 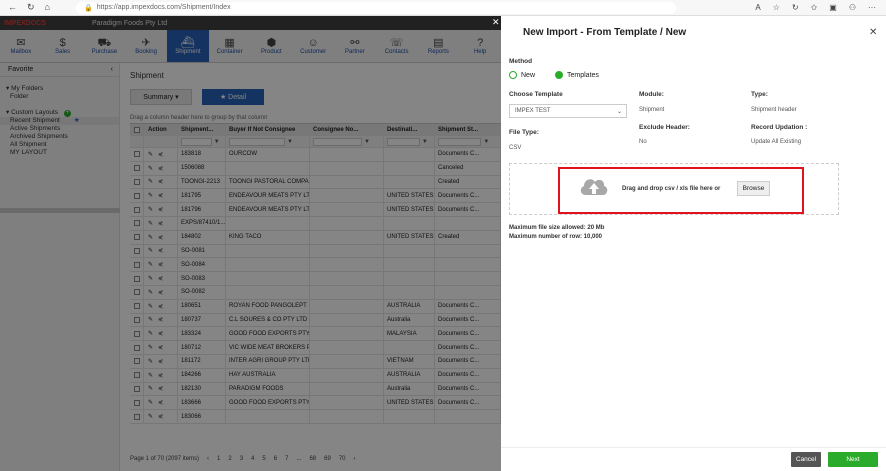 What do you see at coordinates (47, 7) in the screenshot?
I see `home-icon: ⌂` at bounding box center [47, 7].